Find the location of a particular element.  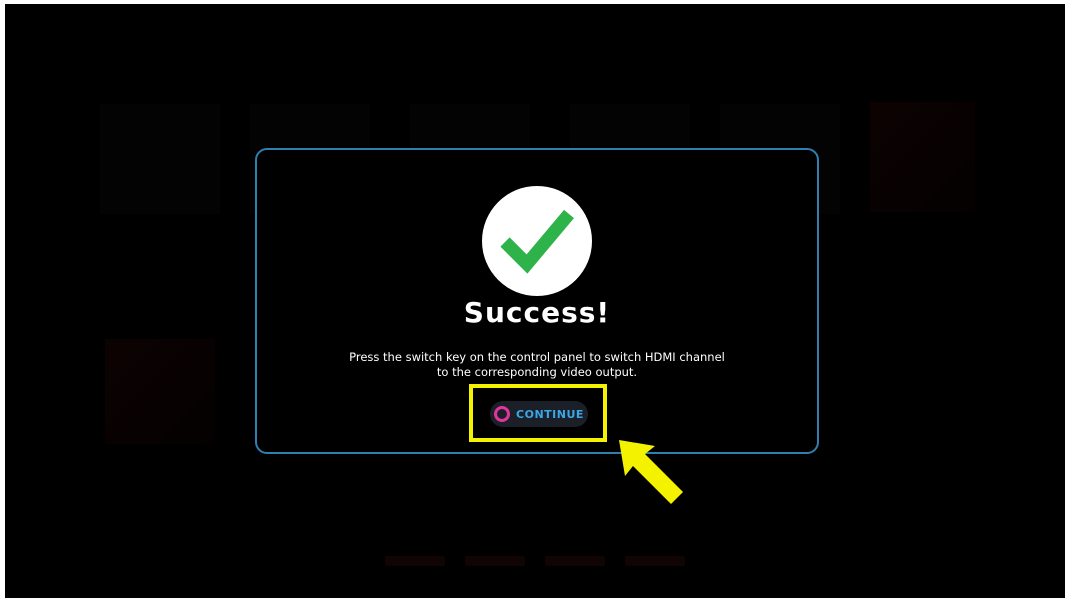

pointer-arrow-icon is located at coordinates (651, 472).